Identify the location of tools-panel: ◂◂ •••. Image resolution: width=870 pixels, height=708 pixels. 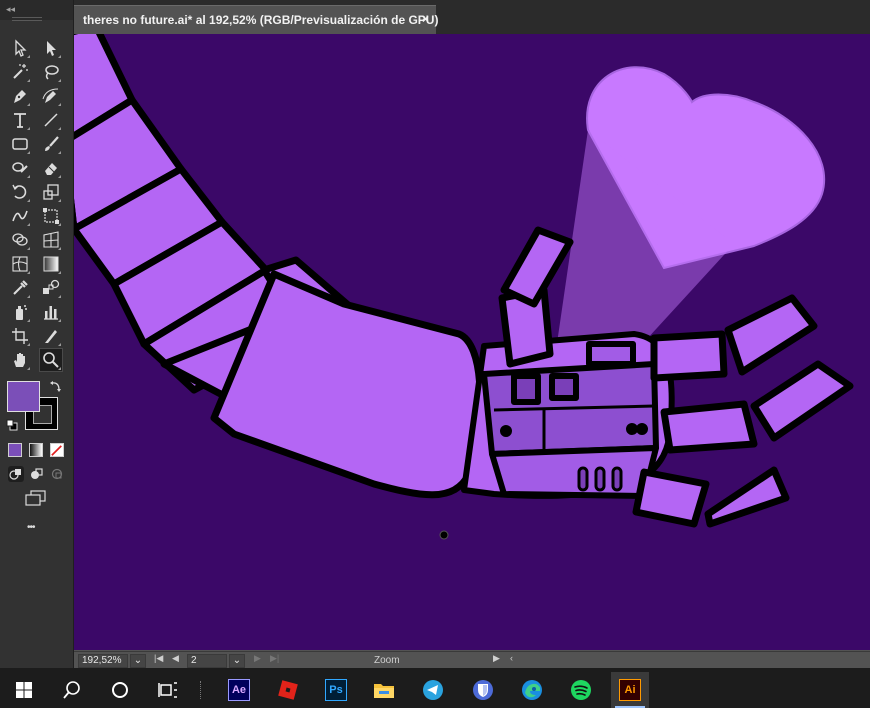
(37, 334).